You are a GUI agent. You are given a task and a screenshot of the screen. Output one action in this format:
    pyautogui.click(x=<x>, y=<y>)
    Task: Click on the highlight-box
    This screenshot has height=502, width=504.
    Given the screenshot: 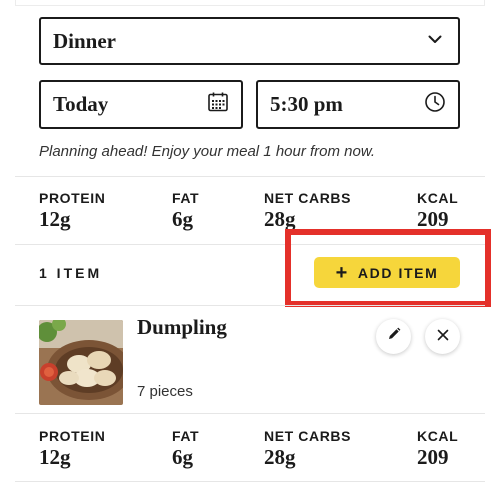 What is the action you would take?
    pyautogui.click(x=388, y=268)
    